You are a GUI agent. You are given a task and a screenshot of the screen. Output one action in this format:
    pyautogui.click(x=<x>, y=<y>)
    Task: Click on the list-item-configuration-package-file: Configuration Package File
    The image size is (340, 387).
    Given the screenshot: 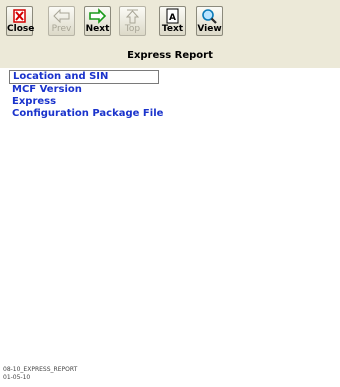 What is the action you would take?
    pyautogui.click(x=171, y=114)
    